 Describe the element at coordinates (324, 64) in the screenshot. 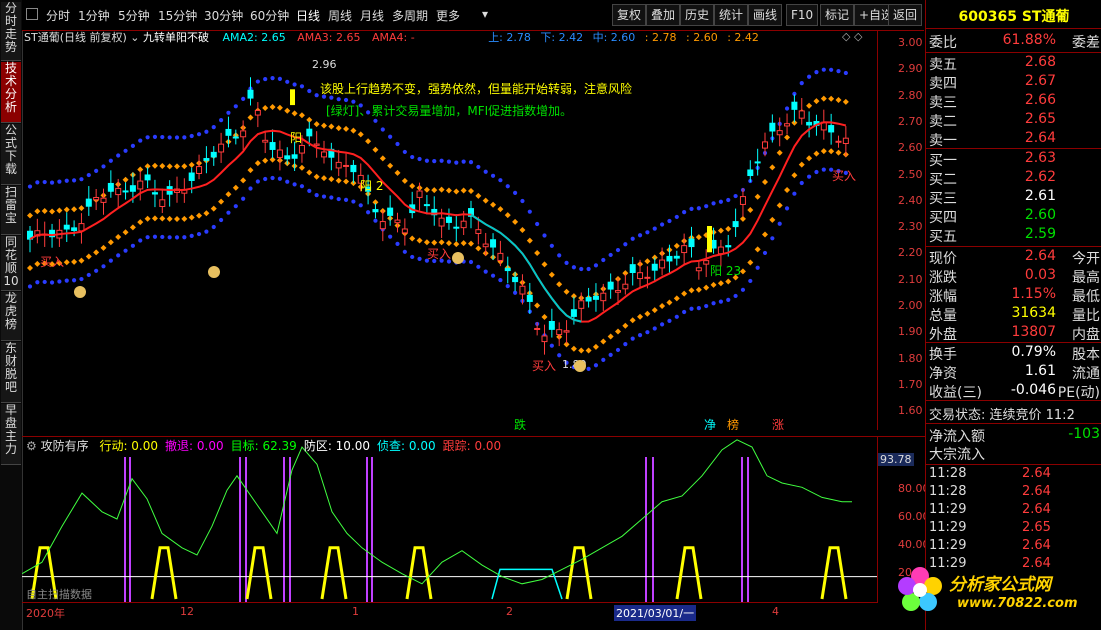

I see `high-price-label: 2.96` at that location.